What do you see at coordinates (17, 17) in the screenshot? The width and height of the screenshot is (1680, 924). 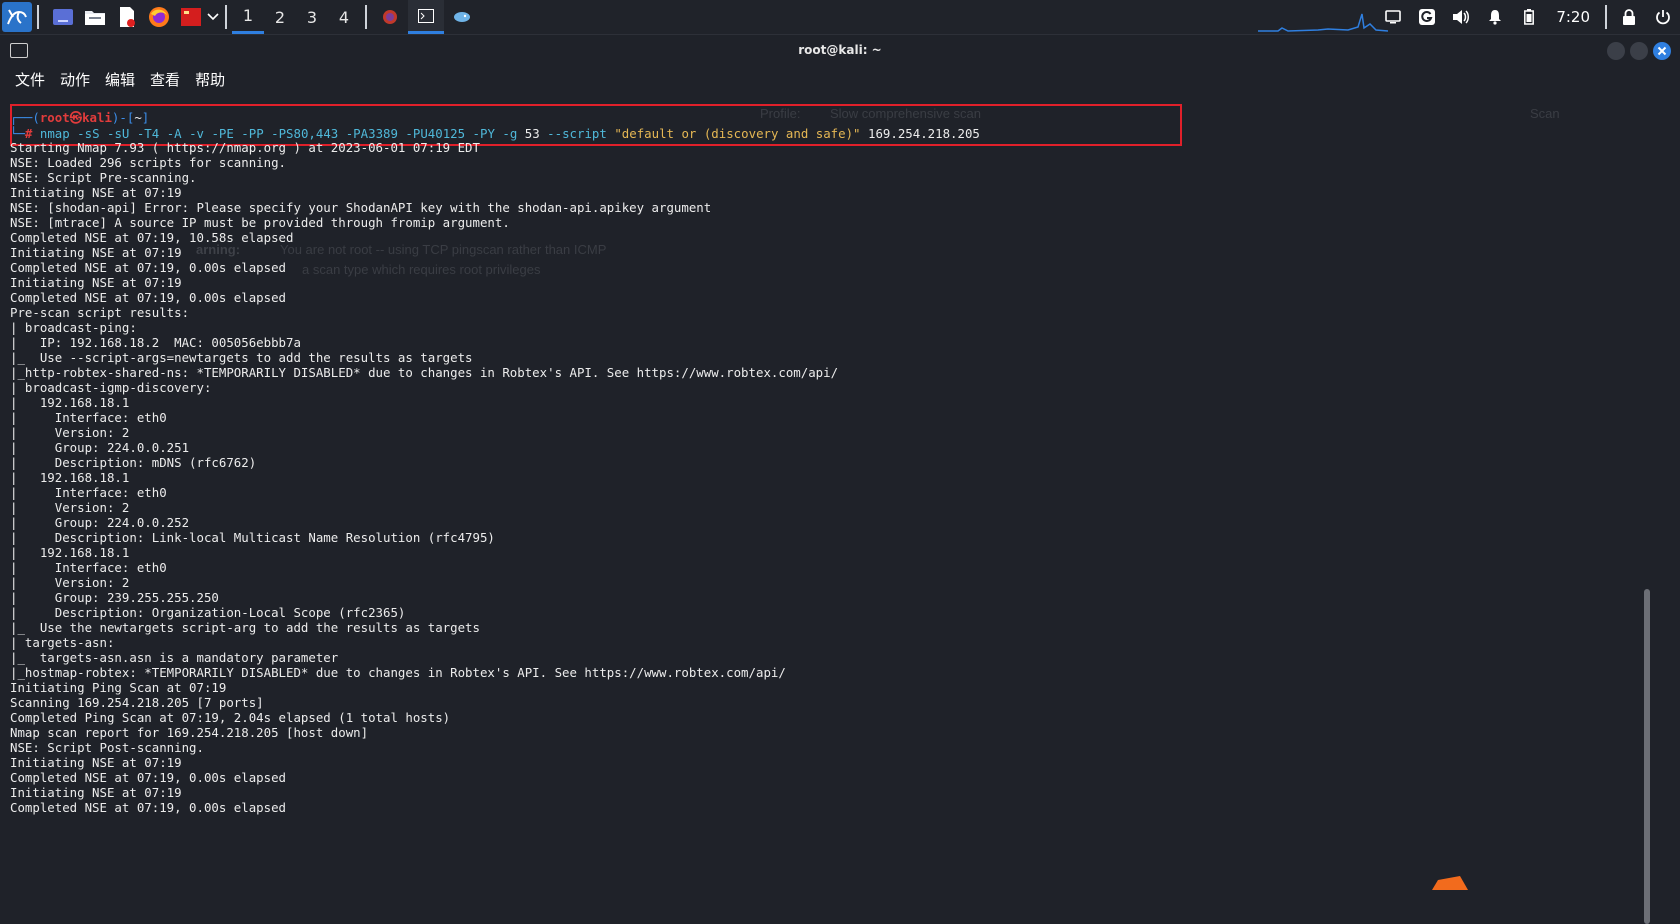 I see `kali-menu-icon` at bounding box center [17, 17].